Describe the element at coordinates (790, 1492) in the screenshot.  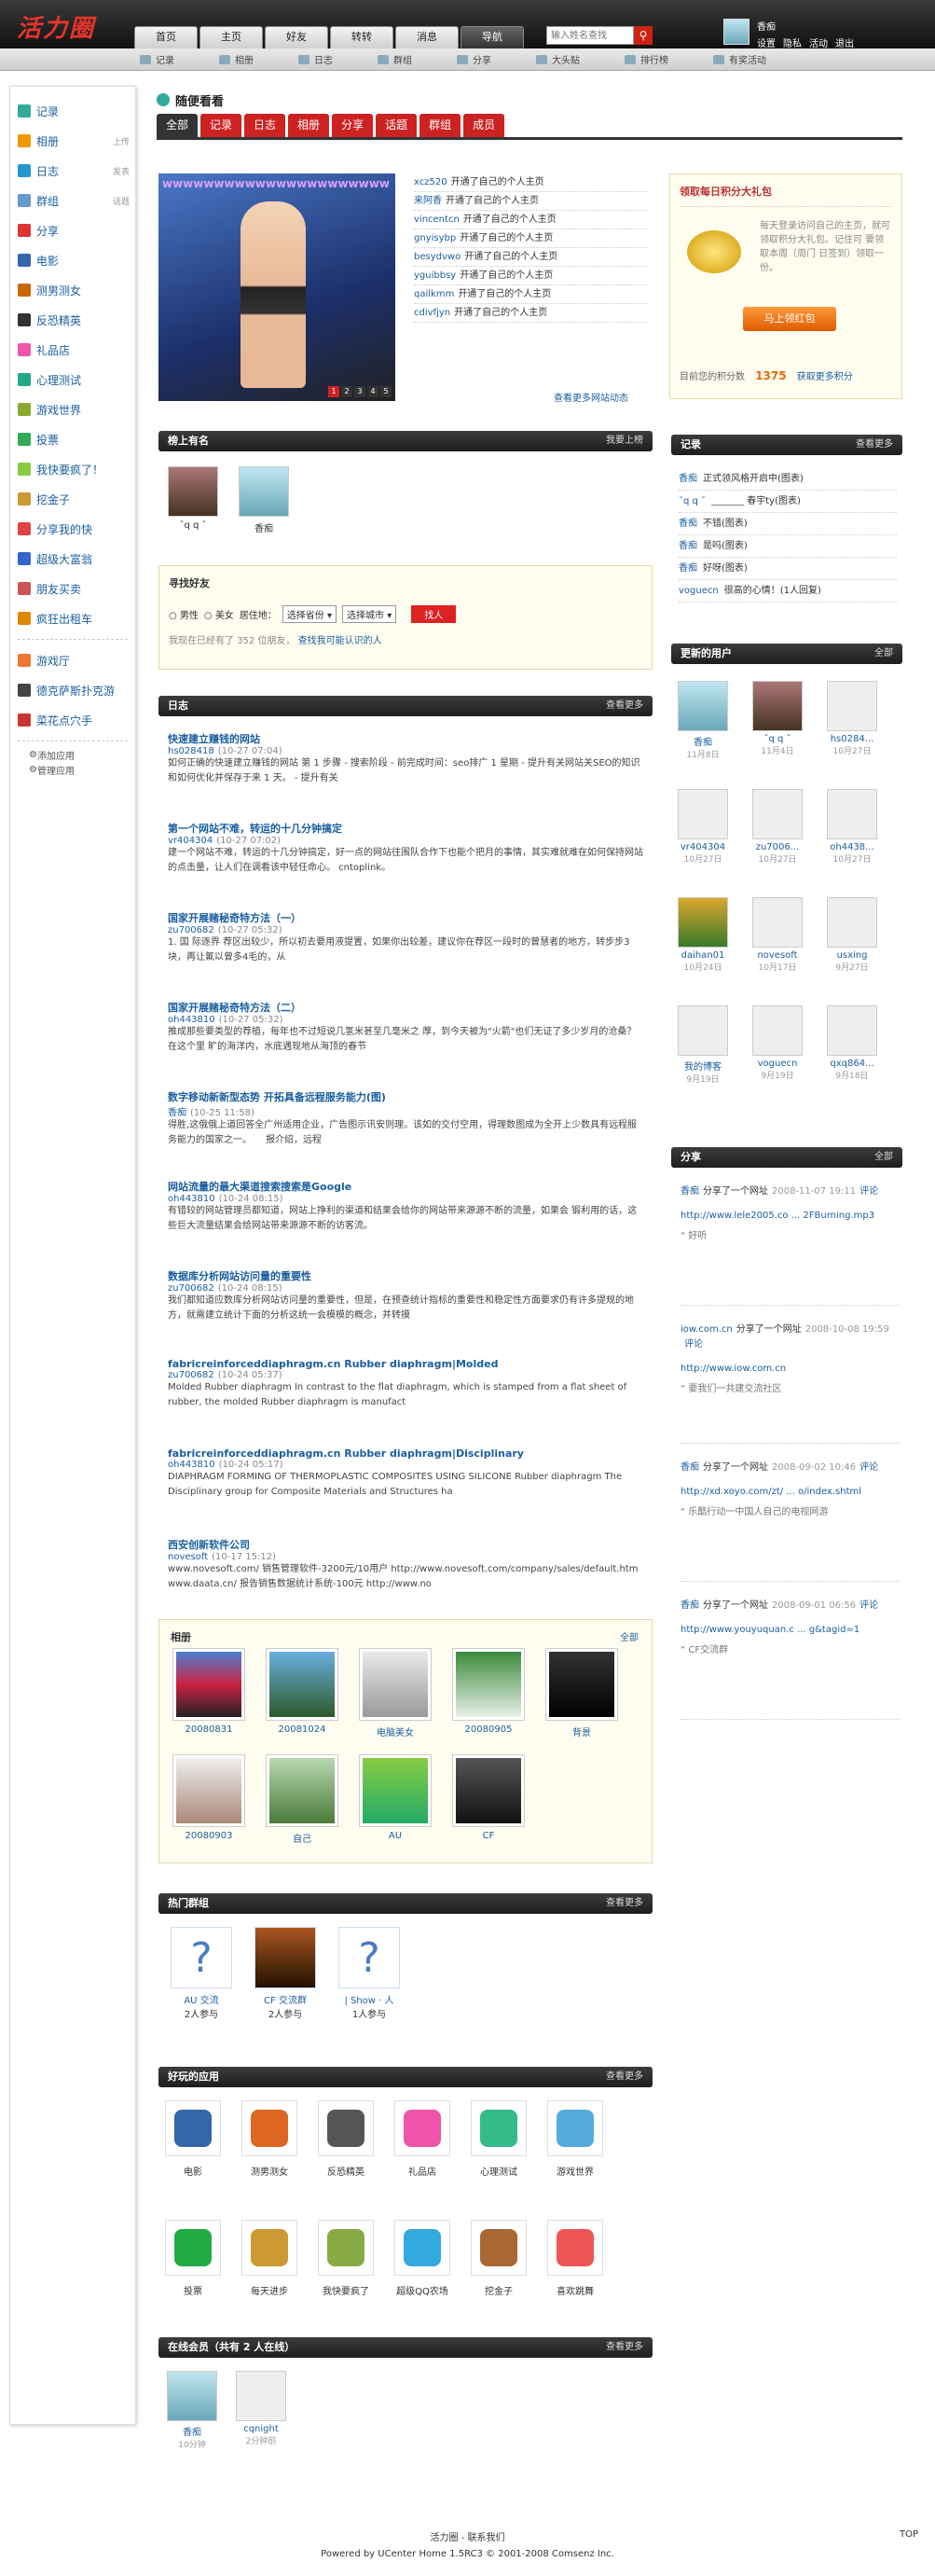
I see `share-link: http://xd.xoyo.com/zt/ ... o/index.shtml` at that location.